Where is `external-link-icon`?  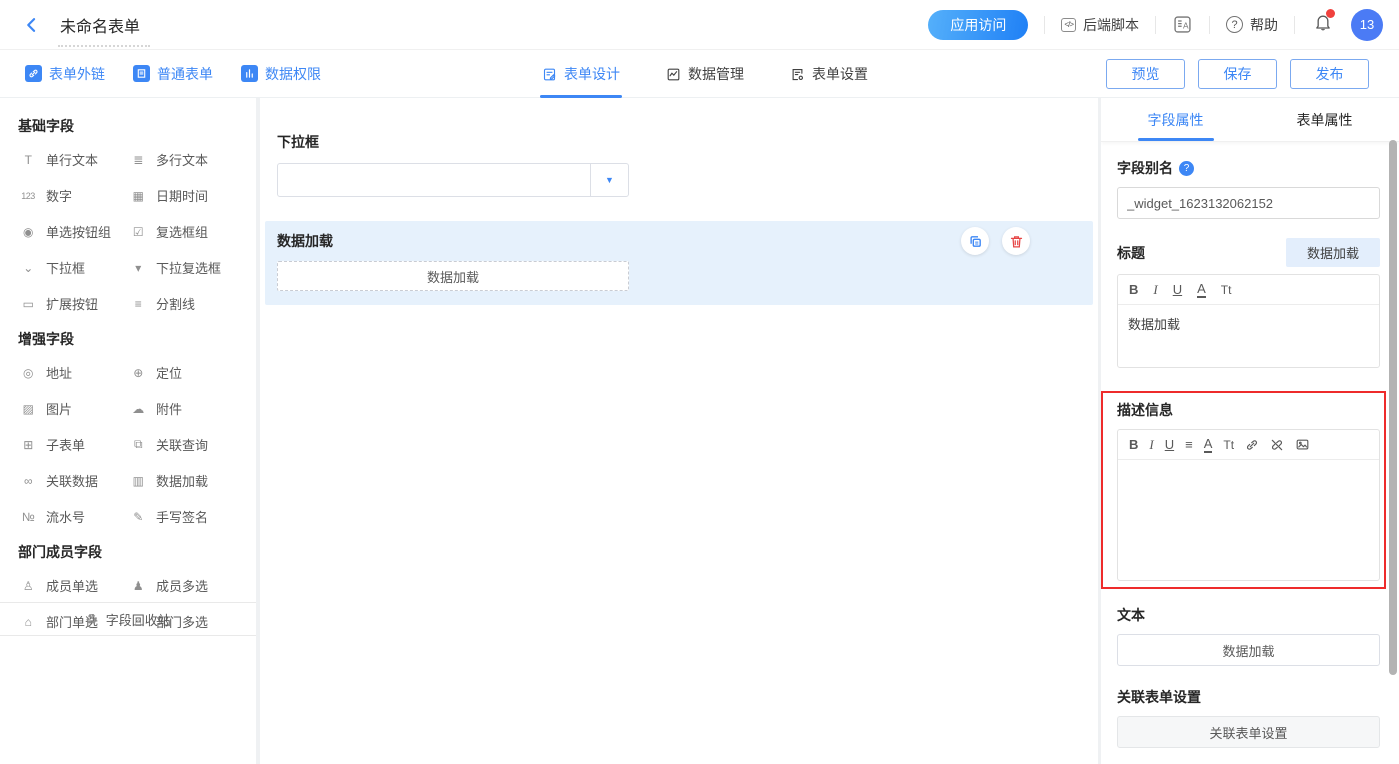 external-link-icon is located at coordinates (33, 73).